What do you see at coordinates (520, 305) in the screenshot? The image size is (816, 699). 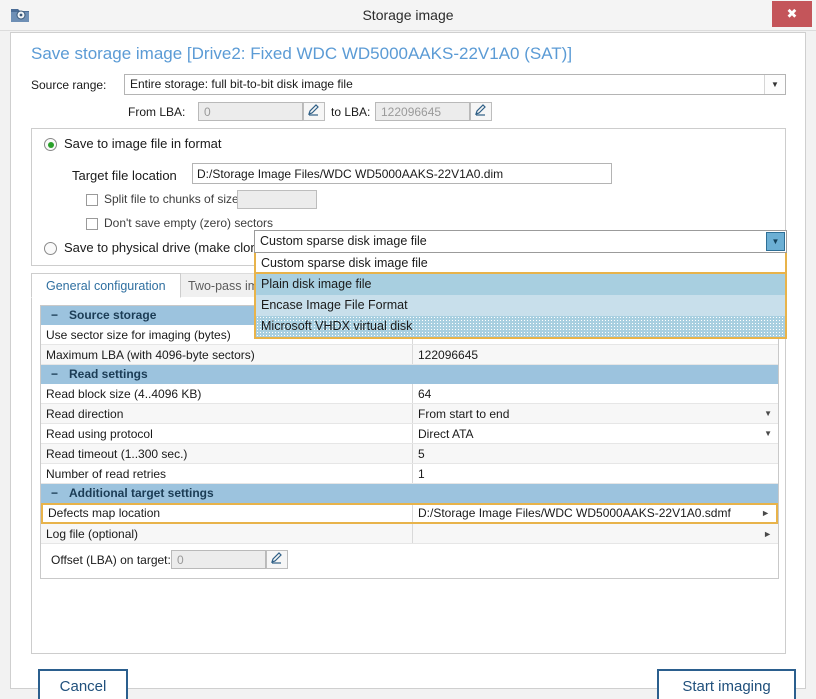 I see `format-option-2: Encase Image File Format` at bounding box center [520, 305].